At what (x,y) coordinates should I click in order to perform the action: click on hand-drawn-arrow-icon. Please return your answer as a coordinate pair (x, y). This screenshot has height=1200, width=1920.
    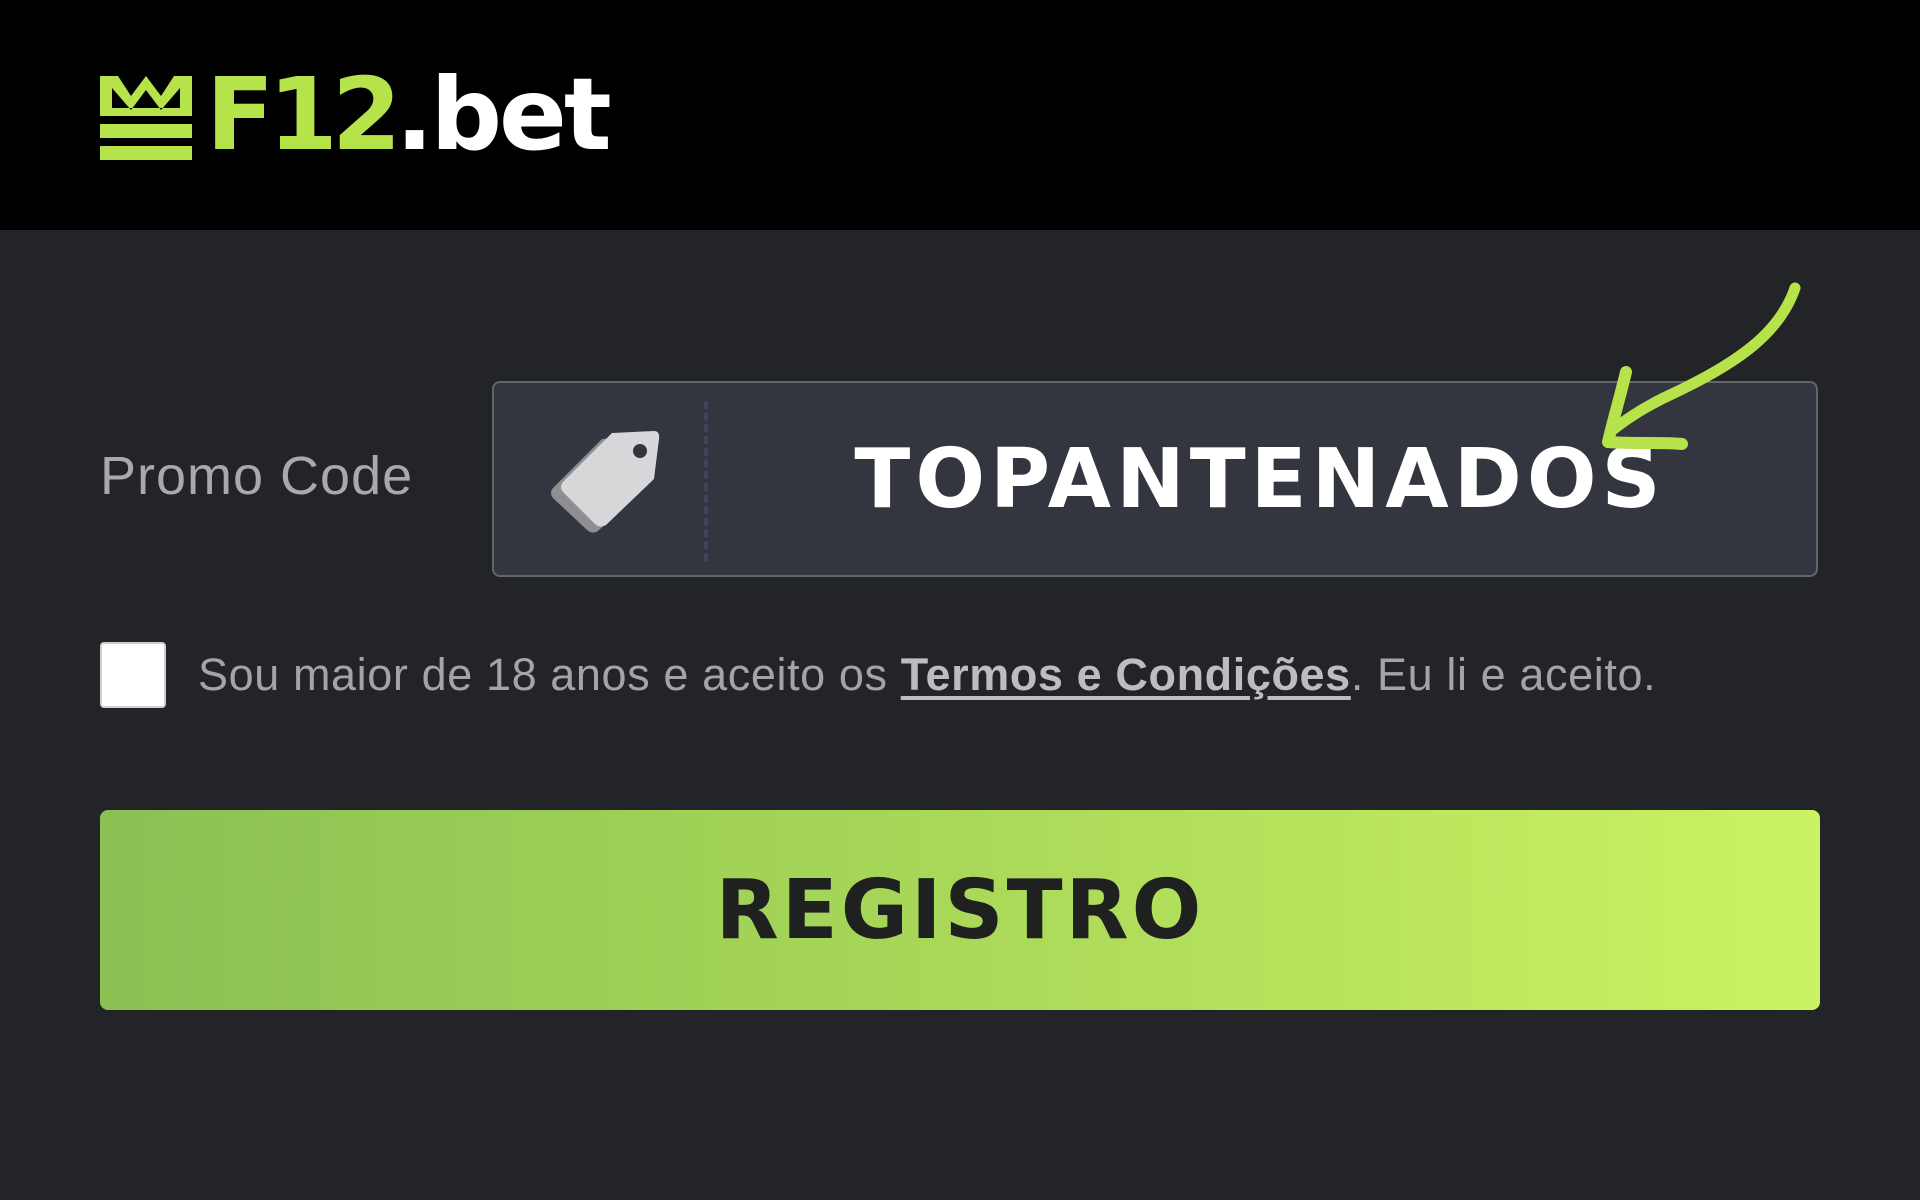
    Looking at the image, I should click on (1701, 366).